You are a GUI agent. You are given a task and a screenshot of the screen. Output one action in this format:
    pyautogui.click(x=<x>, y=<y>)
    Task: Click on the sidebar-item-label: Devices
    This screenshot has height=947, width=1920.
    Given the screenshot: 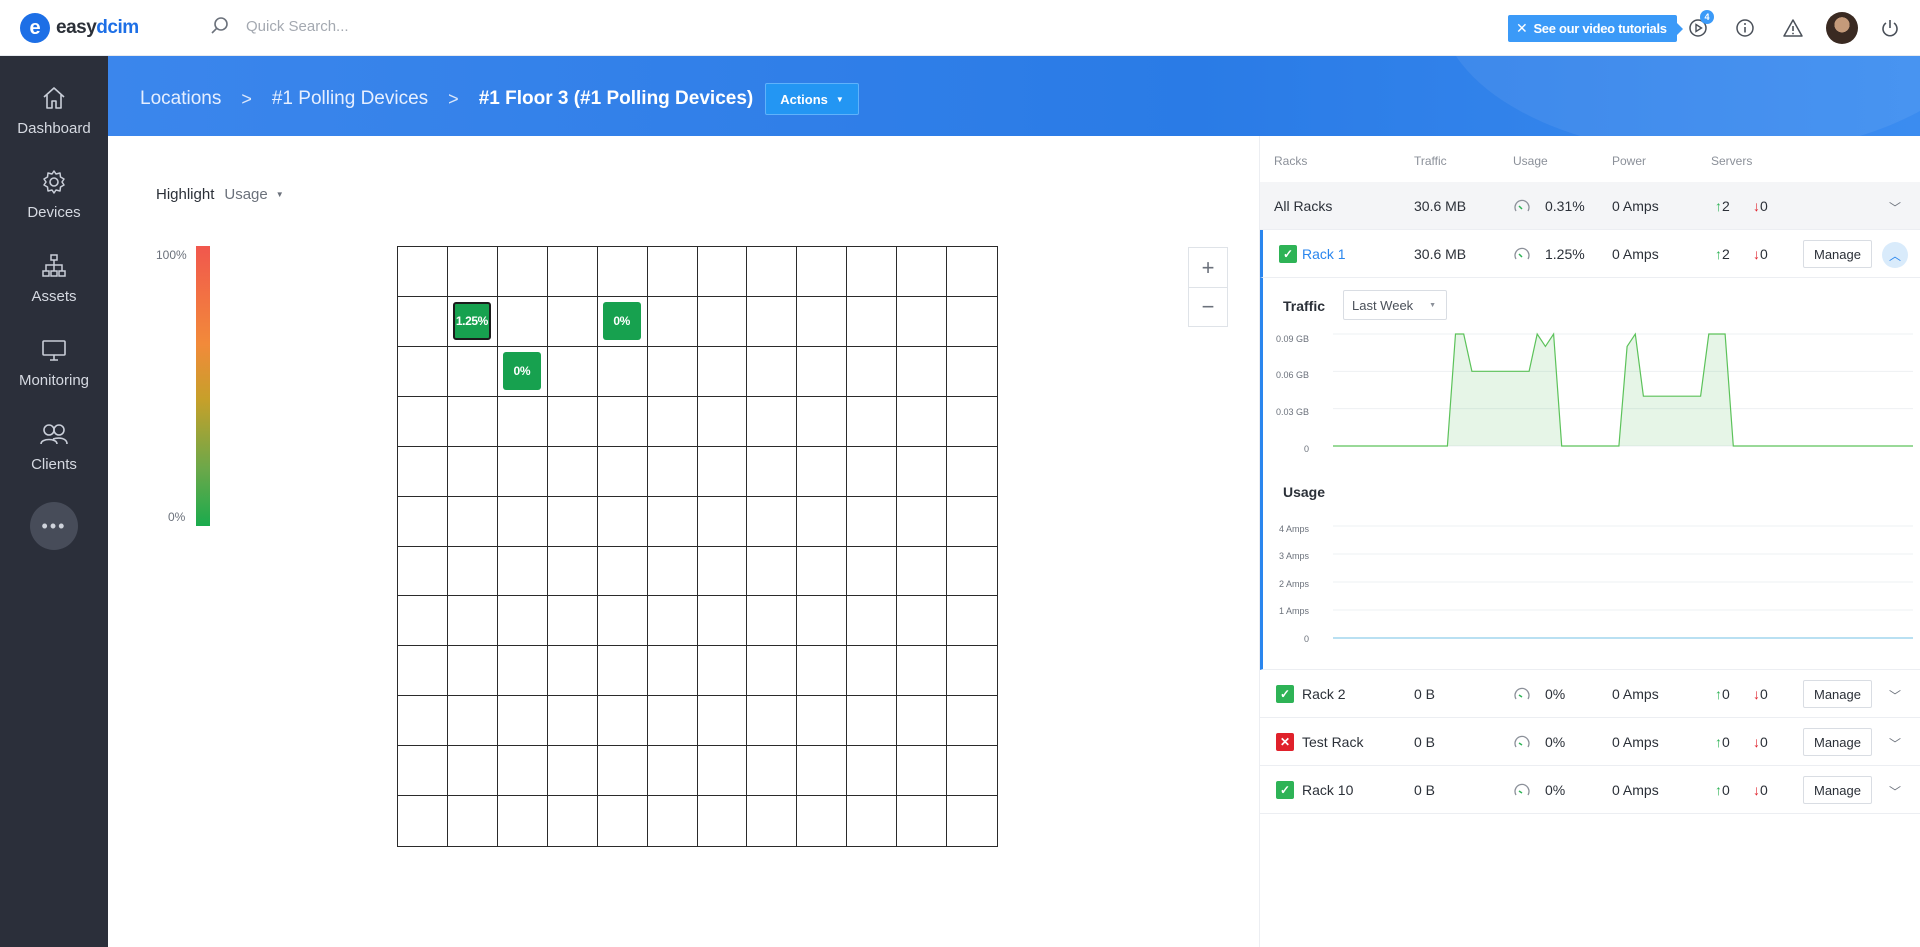 What is the action you would take?
    pyautogui.click(x=54, y=212)
    